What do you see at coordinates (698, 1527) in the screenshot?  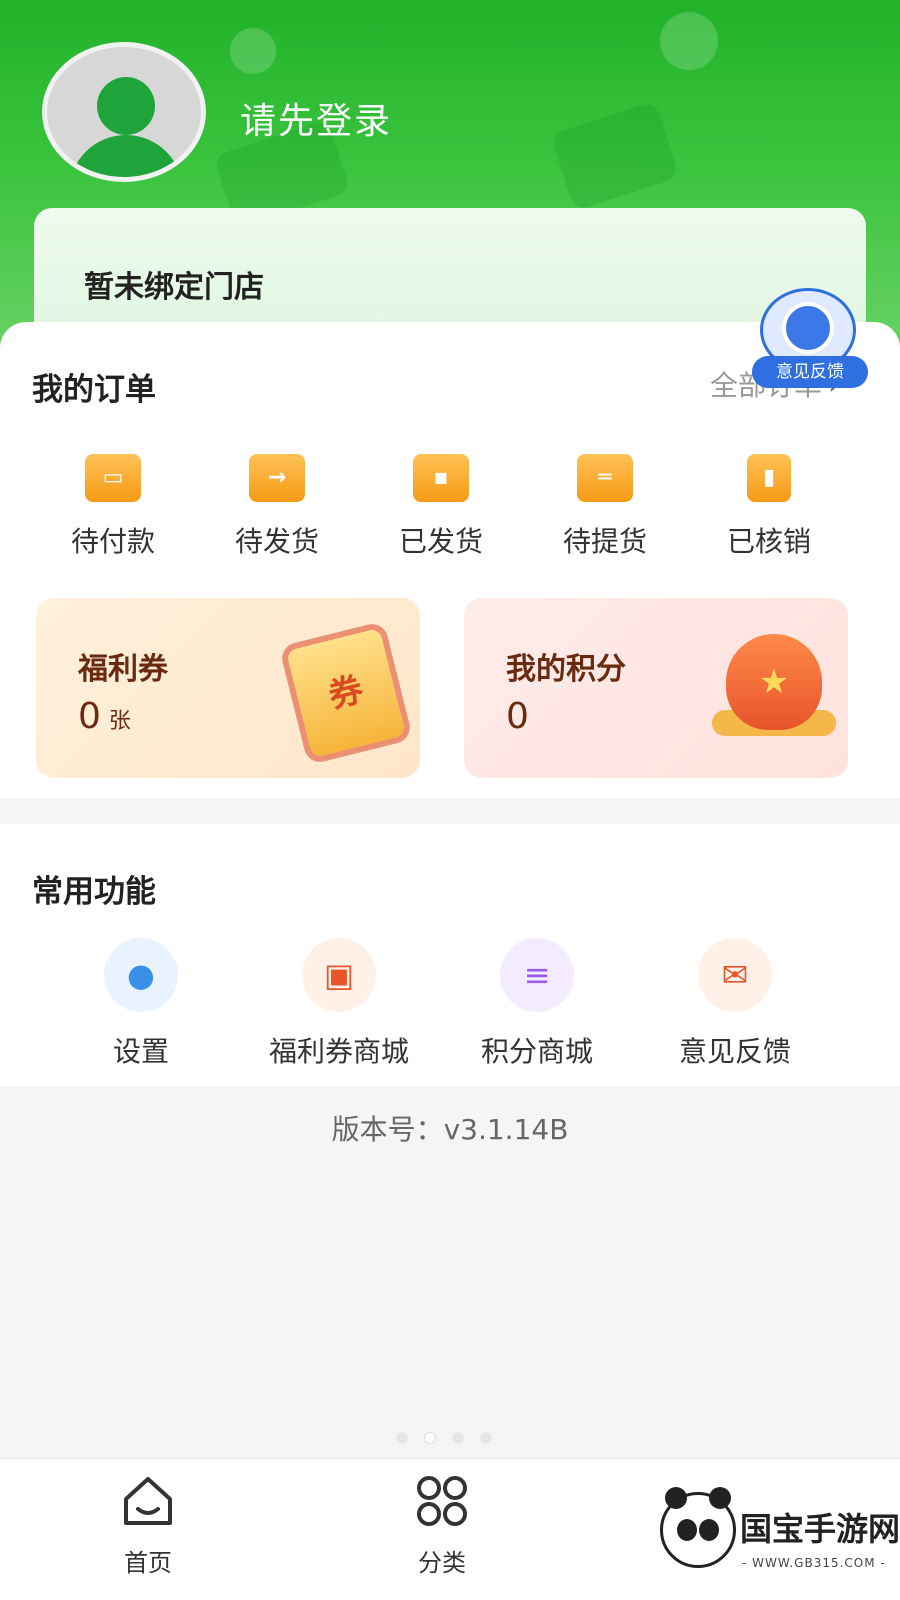 I see `panda-icon` at bounding box center [698, 1527].